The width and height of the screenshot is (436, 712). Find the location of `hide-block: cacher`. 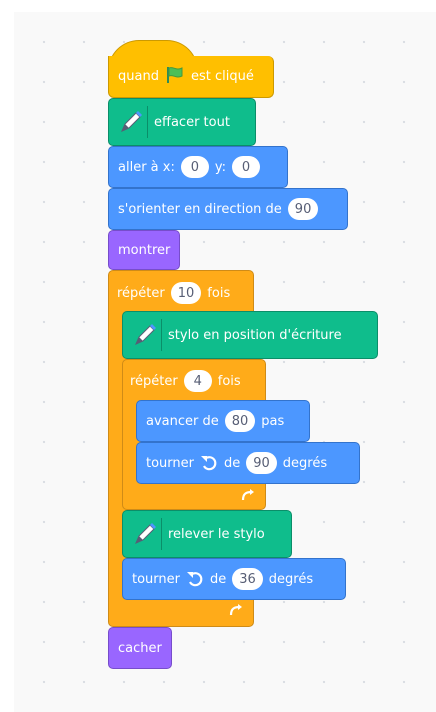

hide-block: cacher is located at coordinates (140, 648).